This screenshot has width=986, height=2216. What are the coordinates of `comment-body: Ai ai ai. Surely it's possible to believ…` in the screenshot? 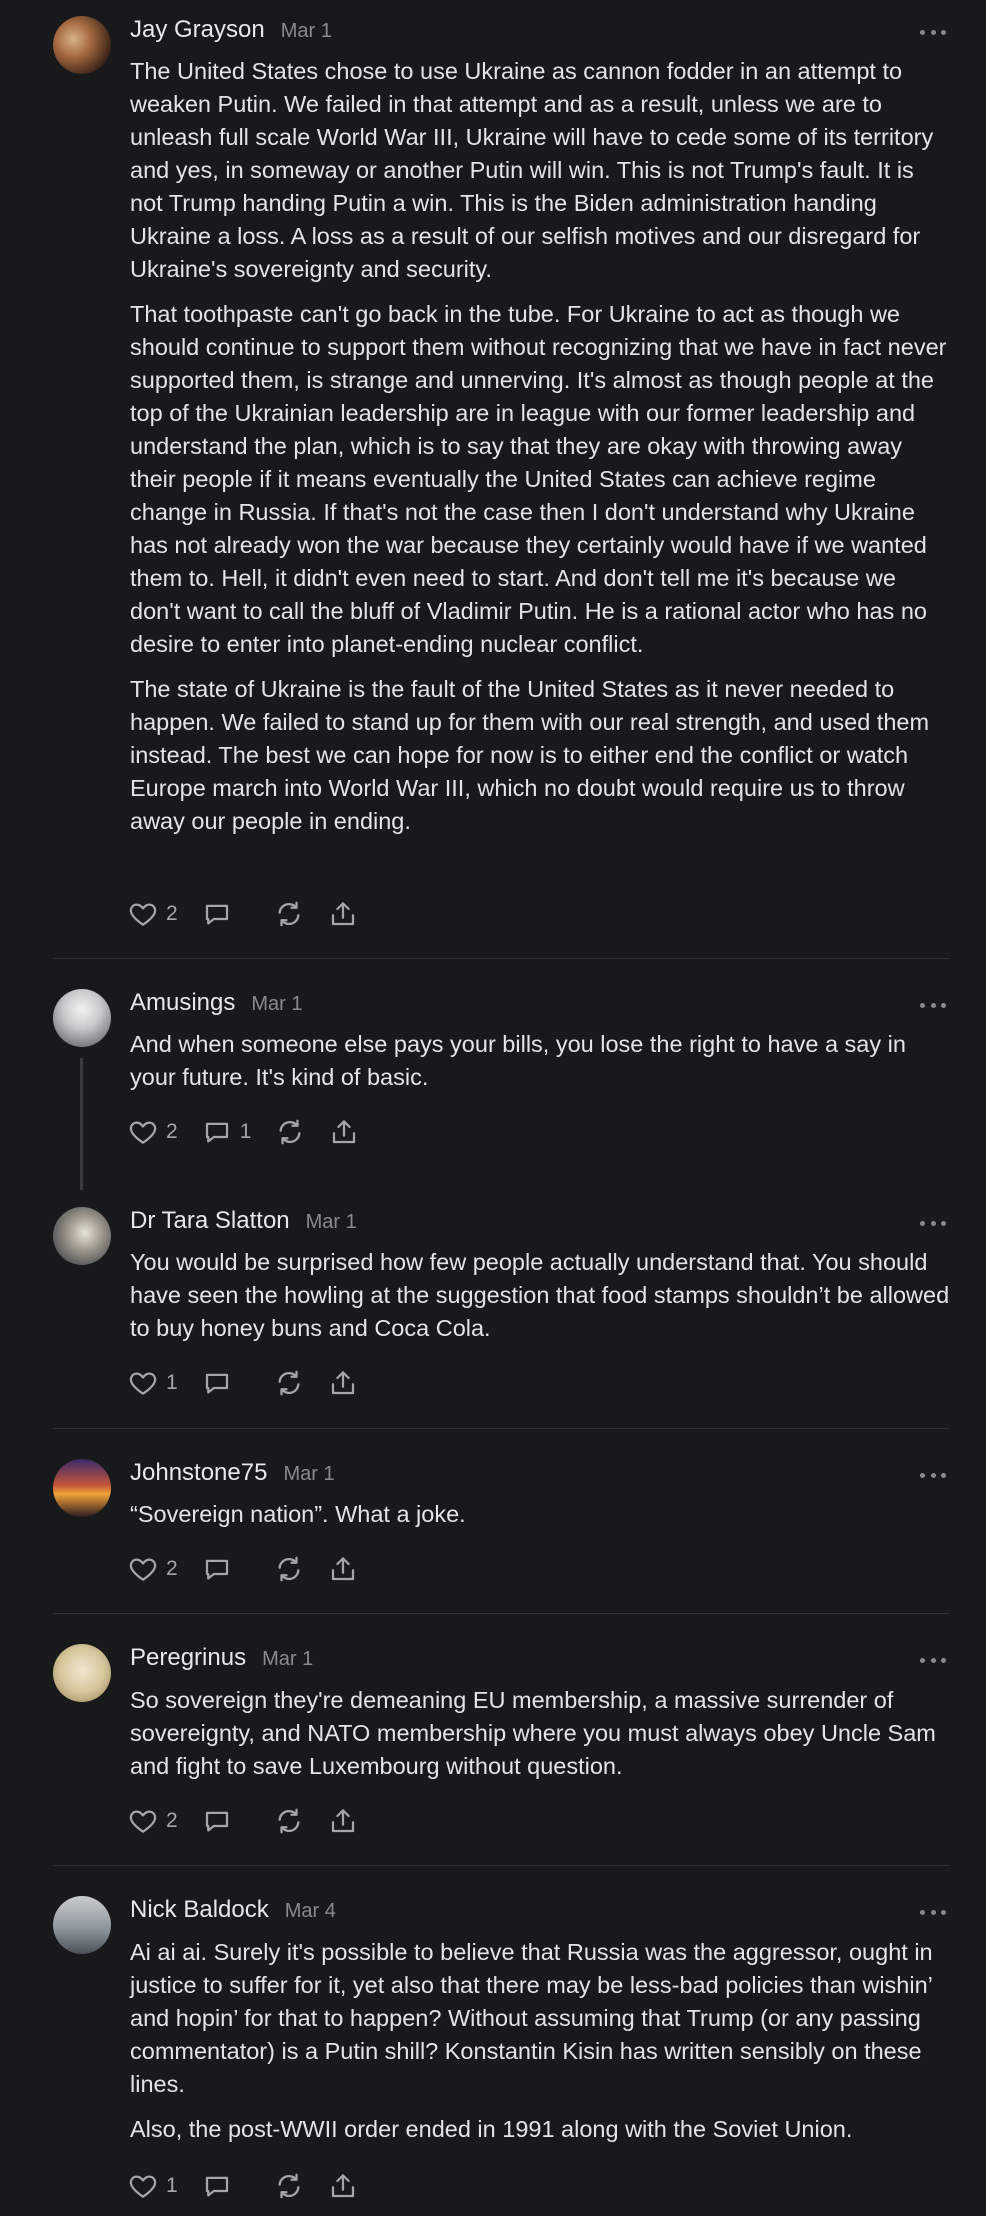 It's located at (540, 2047).